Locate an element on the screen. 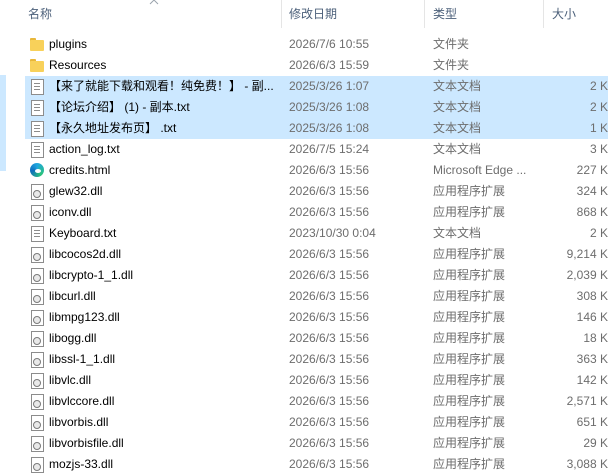 The width and height of the screenshot is (608, 475). file-name: libvorbisfile.dll is located at coordinates (86, 443).